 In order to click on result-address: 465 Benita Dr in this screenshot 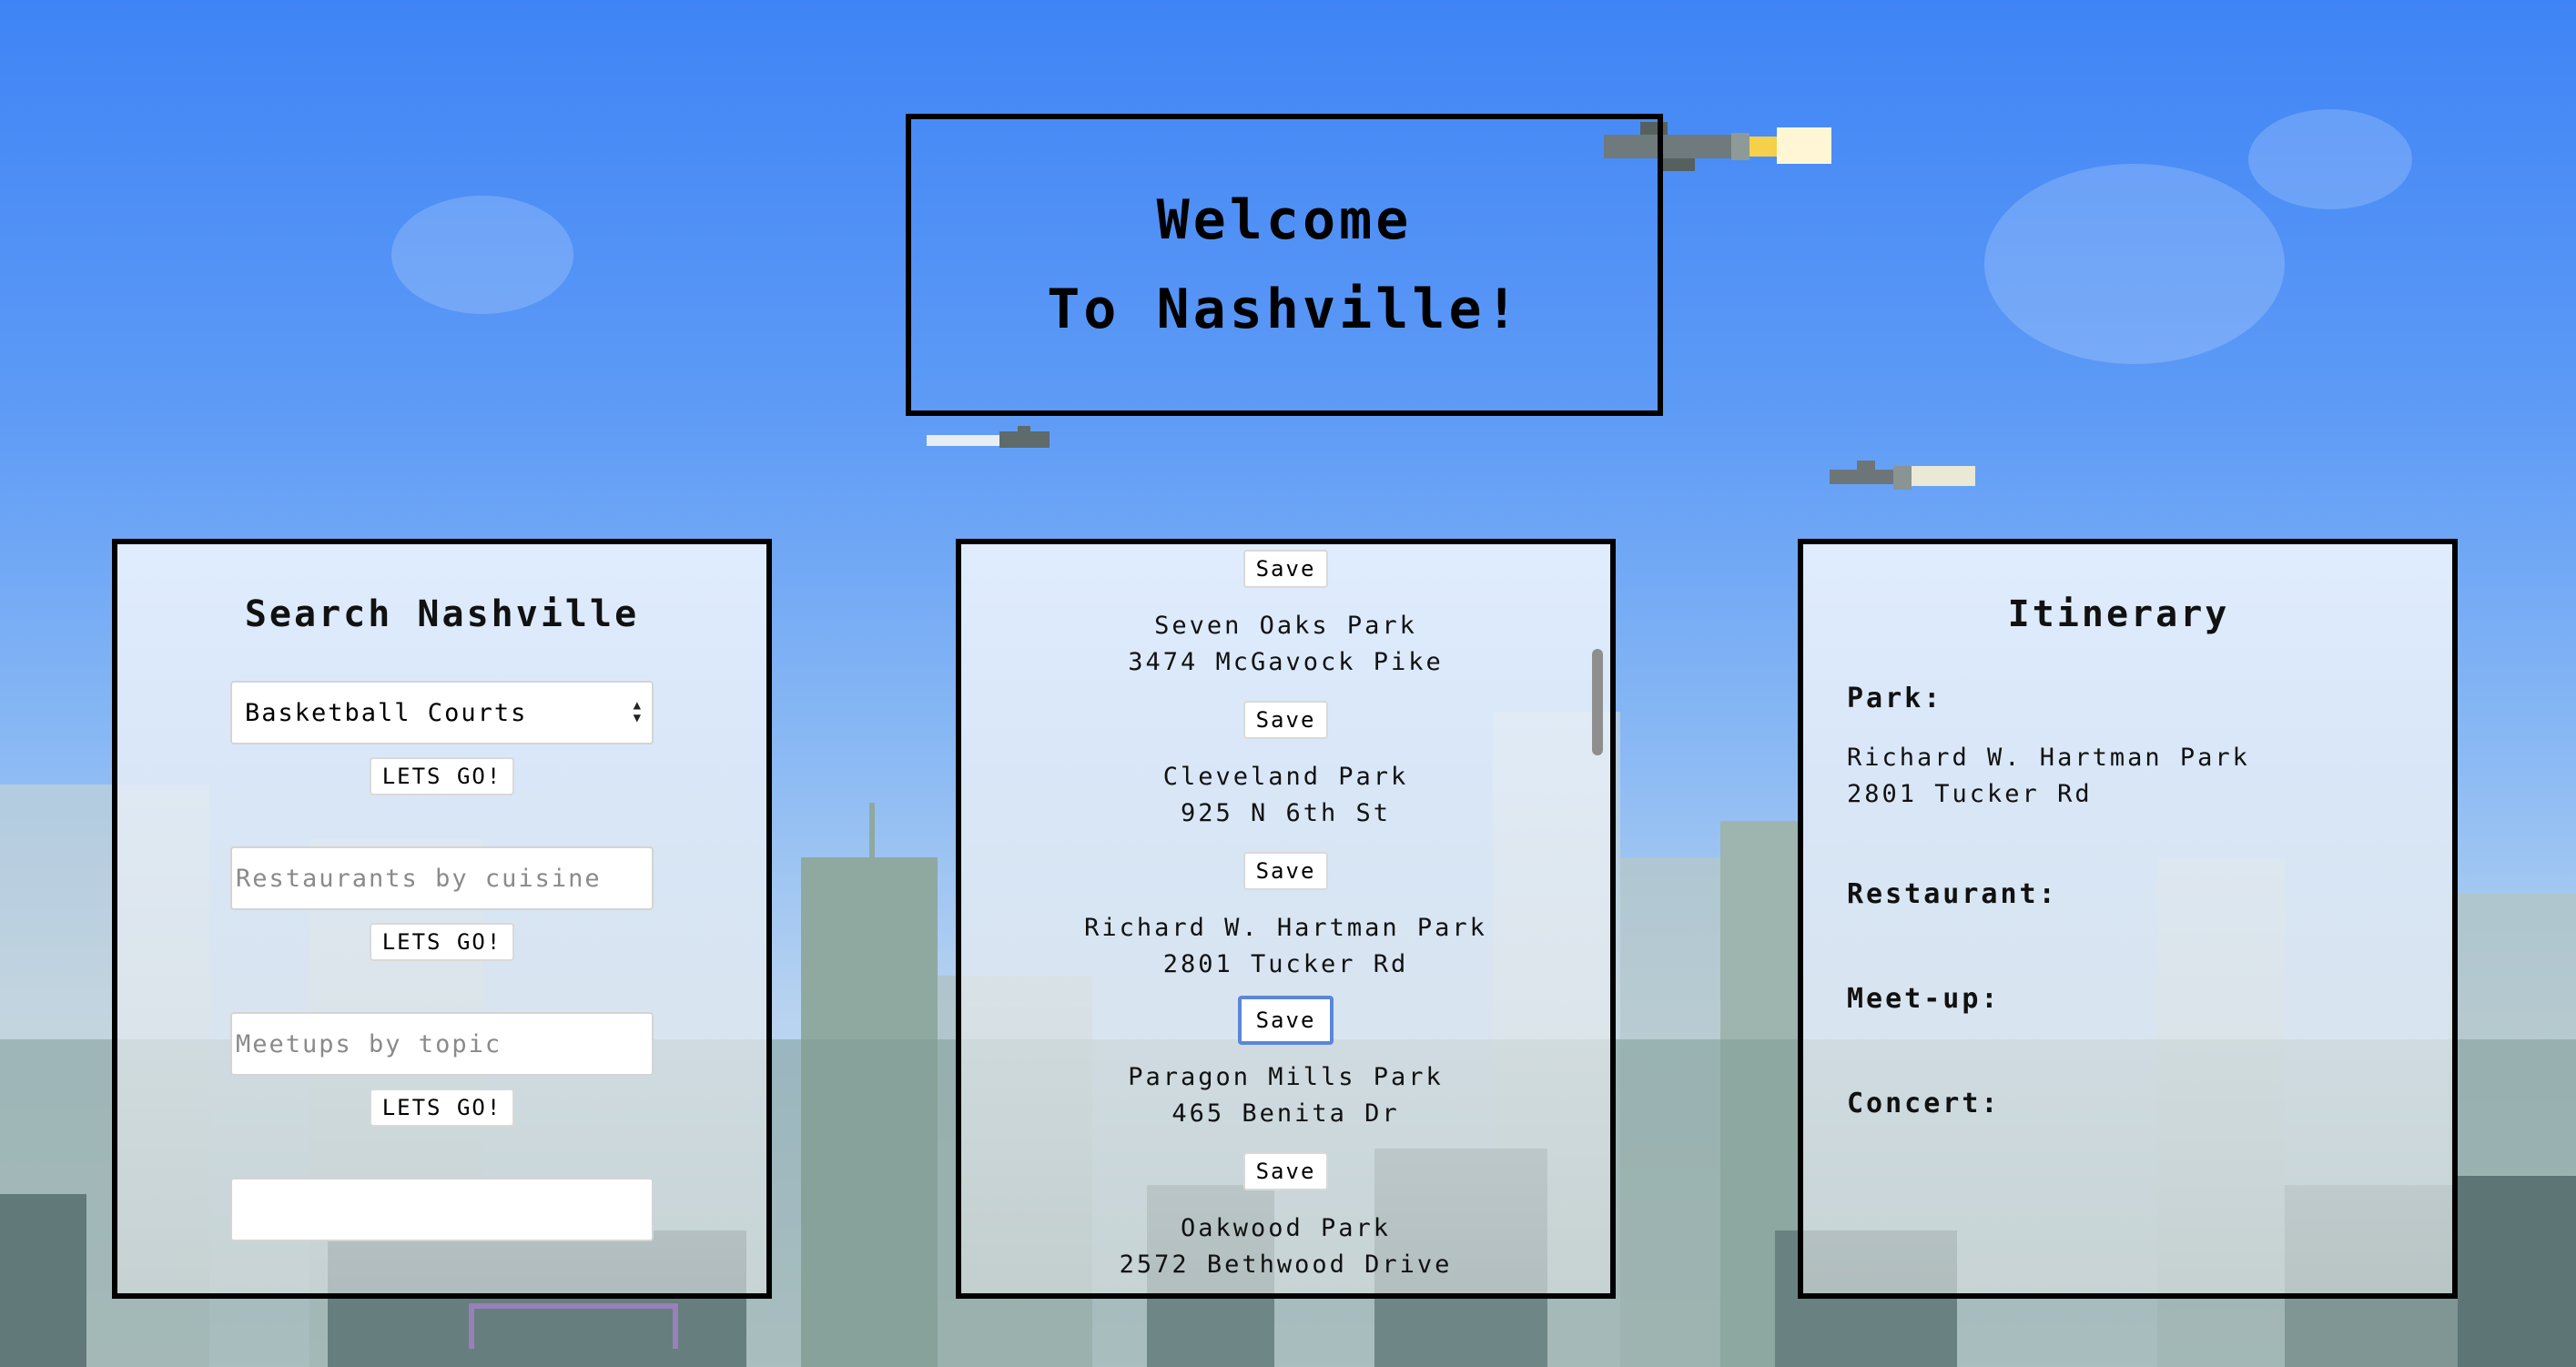, I will do `click(1285, 1113)`.